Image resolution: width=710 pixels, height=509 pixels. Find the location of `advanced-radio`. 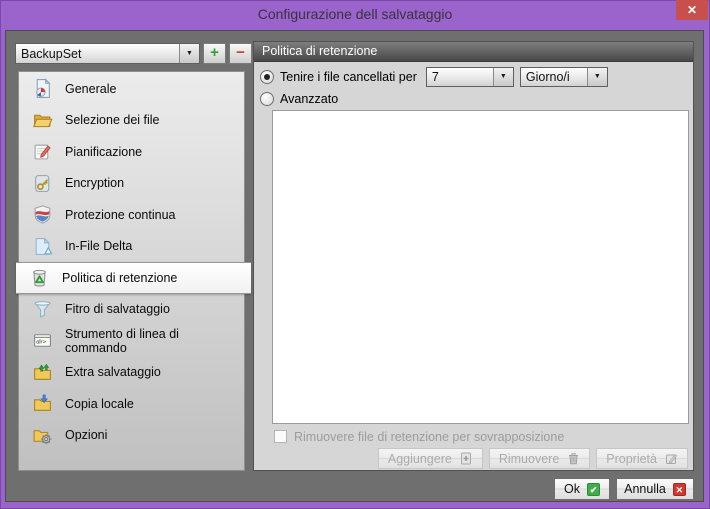

advanced-radio is located at coordinates (267, 99).